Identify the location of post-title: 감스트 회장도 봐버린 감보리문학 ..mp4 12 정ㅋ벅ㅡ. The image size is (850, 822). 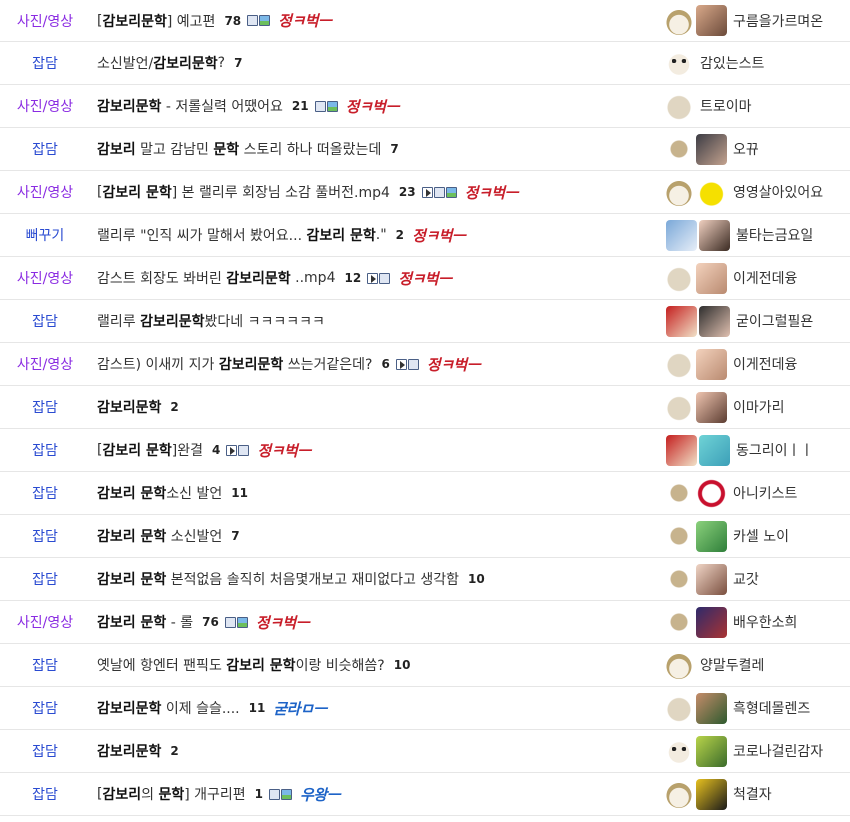
(274, 278).